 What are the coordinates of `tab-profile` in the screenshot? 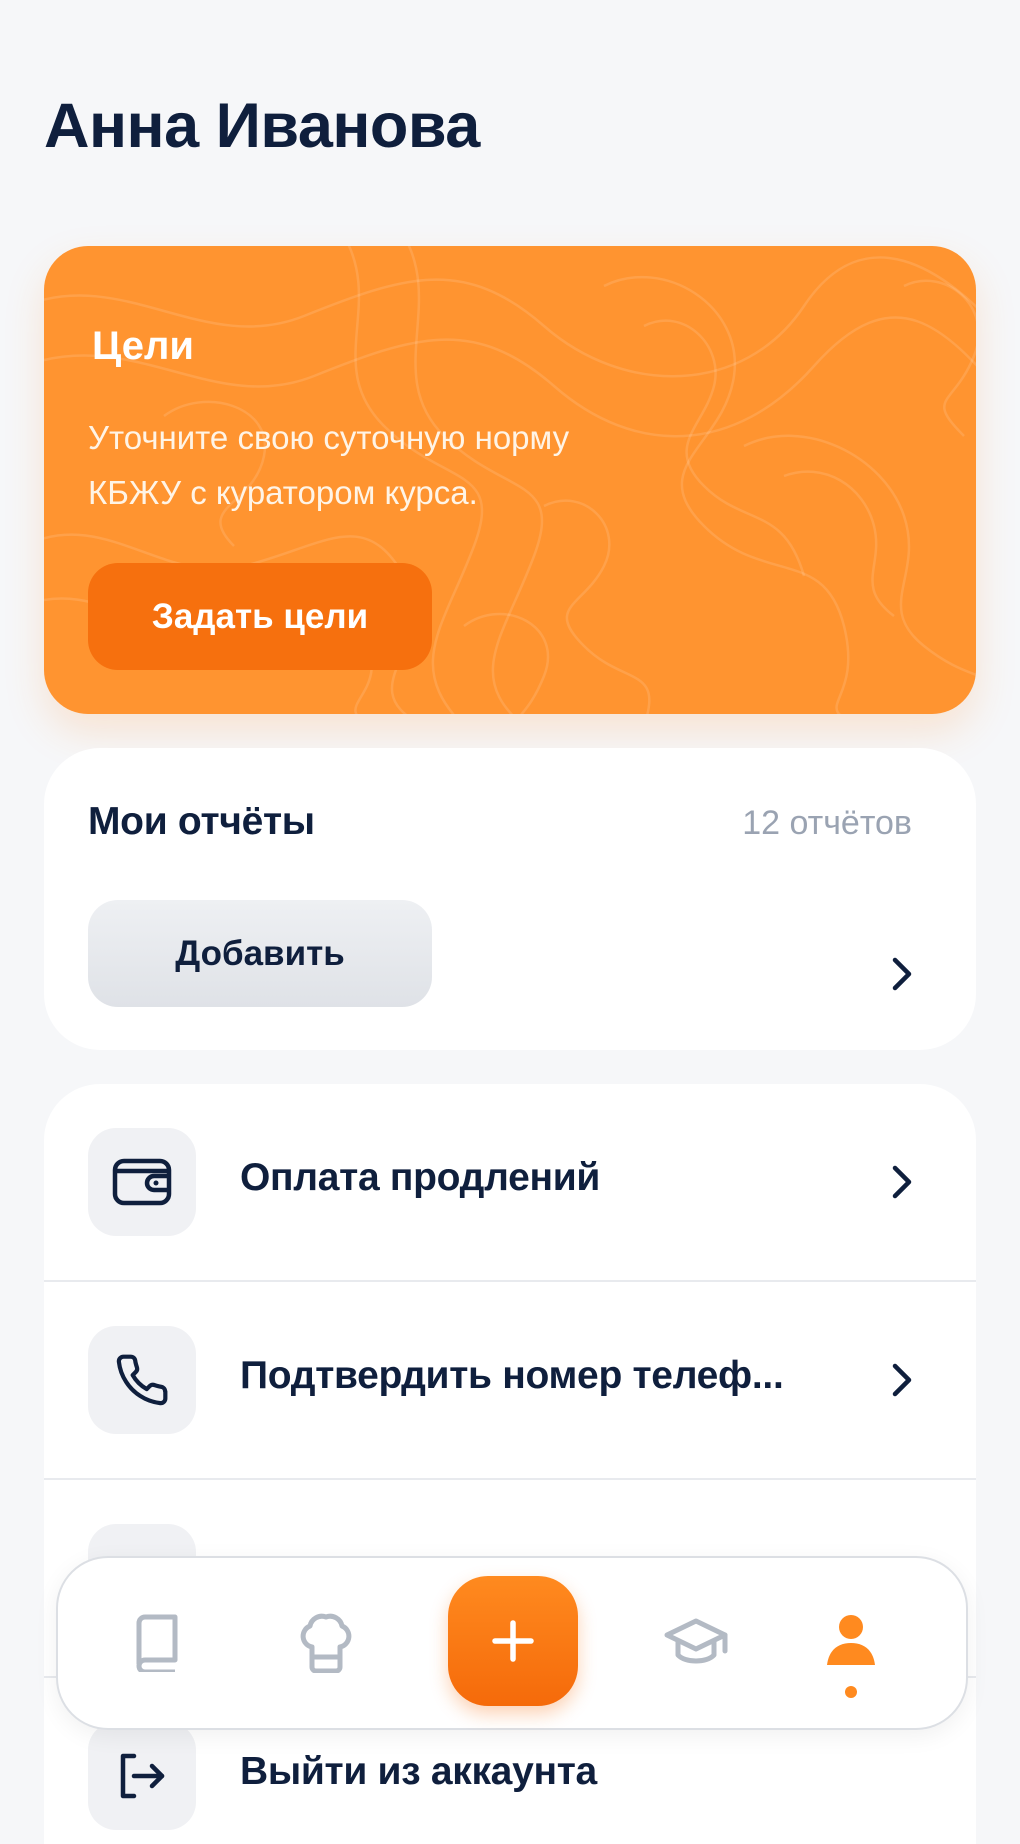 It's located at (851, 1643).